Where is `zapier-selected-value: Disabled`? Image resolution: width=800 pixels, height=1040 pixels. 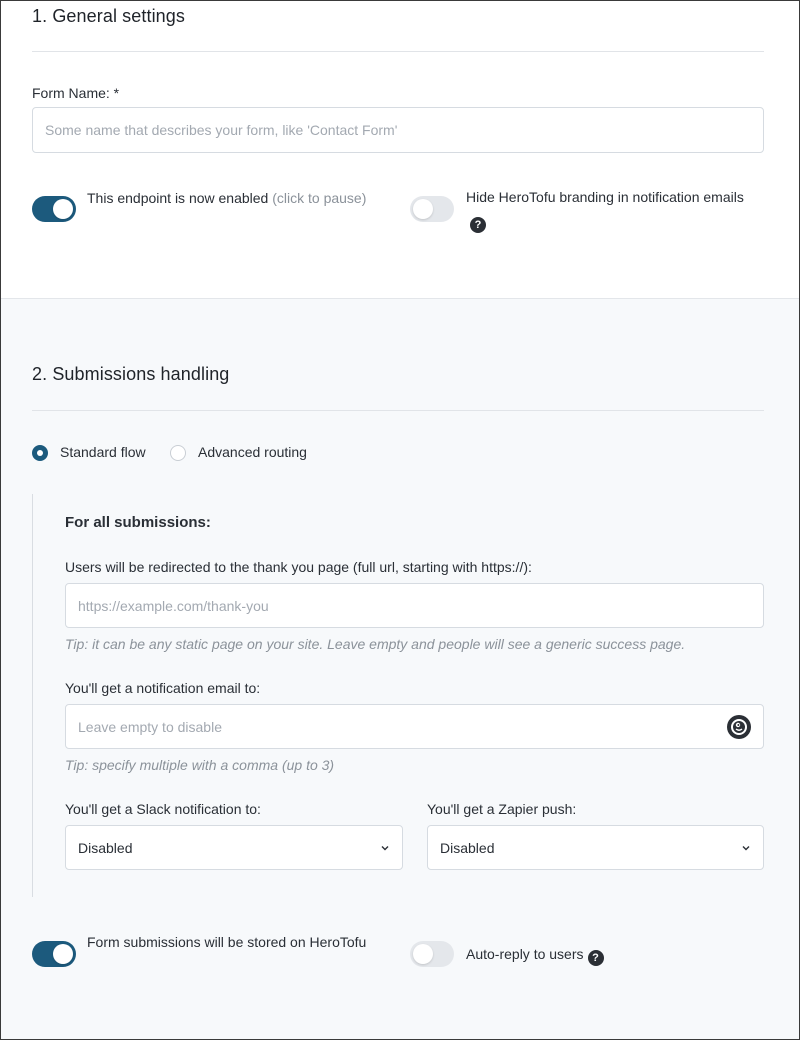
zapier-selected-value: Disabled is located at coordinates (467, 847).